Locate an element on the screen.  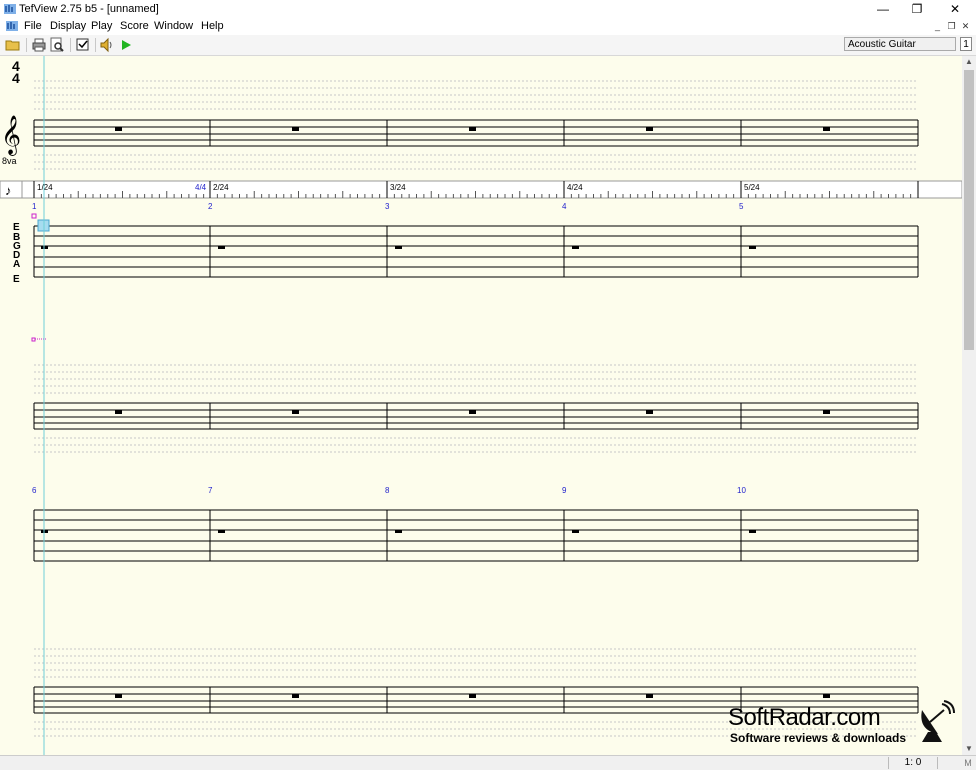
beat-label: 1/24 is located at coordinates (45, 187).